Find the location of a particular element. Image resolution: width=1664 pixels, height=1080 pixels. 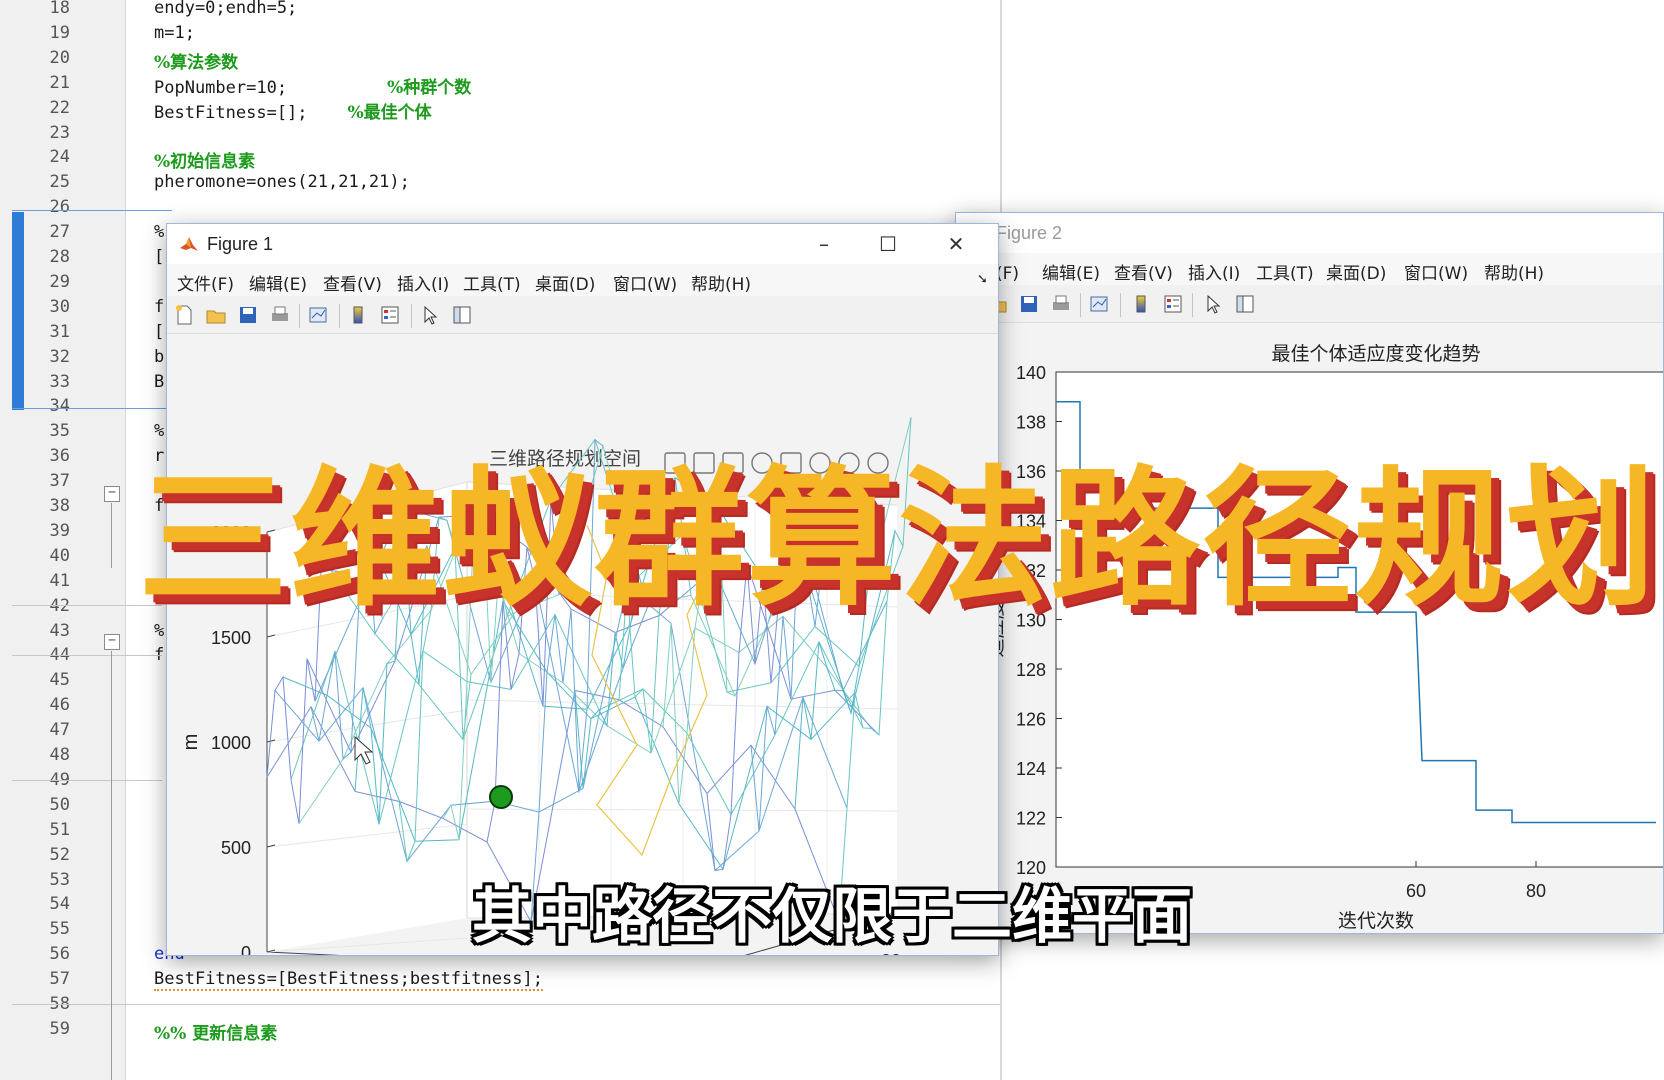

line-number: 59 is located at coordinates (59, 1028).